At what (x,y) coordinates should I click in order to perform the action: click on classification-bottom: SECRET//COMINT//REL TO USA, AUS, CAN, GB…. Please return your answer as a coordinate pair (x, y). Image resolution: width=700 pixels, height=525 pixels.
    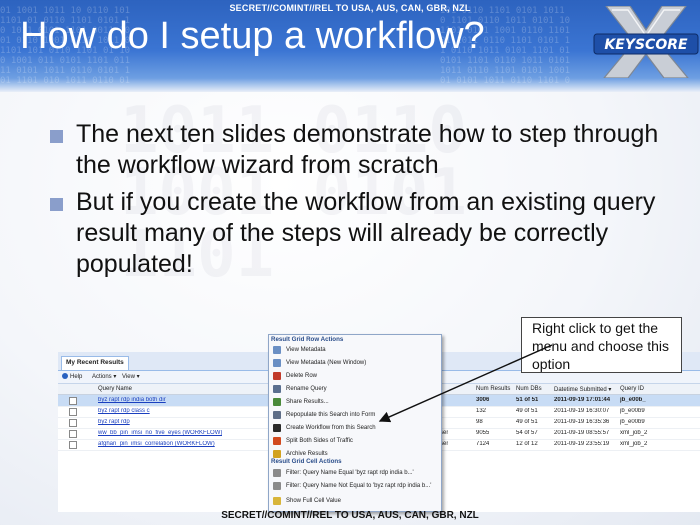
    Looking at the image, I should click on (350, 515).